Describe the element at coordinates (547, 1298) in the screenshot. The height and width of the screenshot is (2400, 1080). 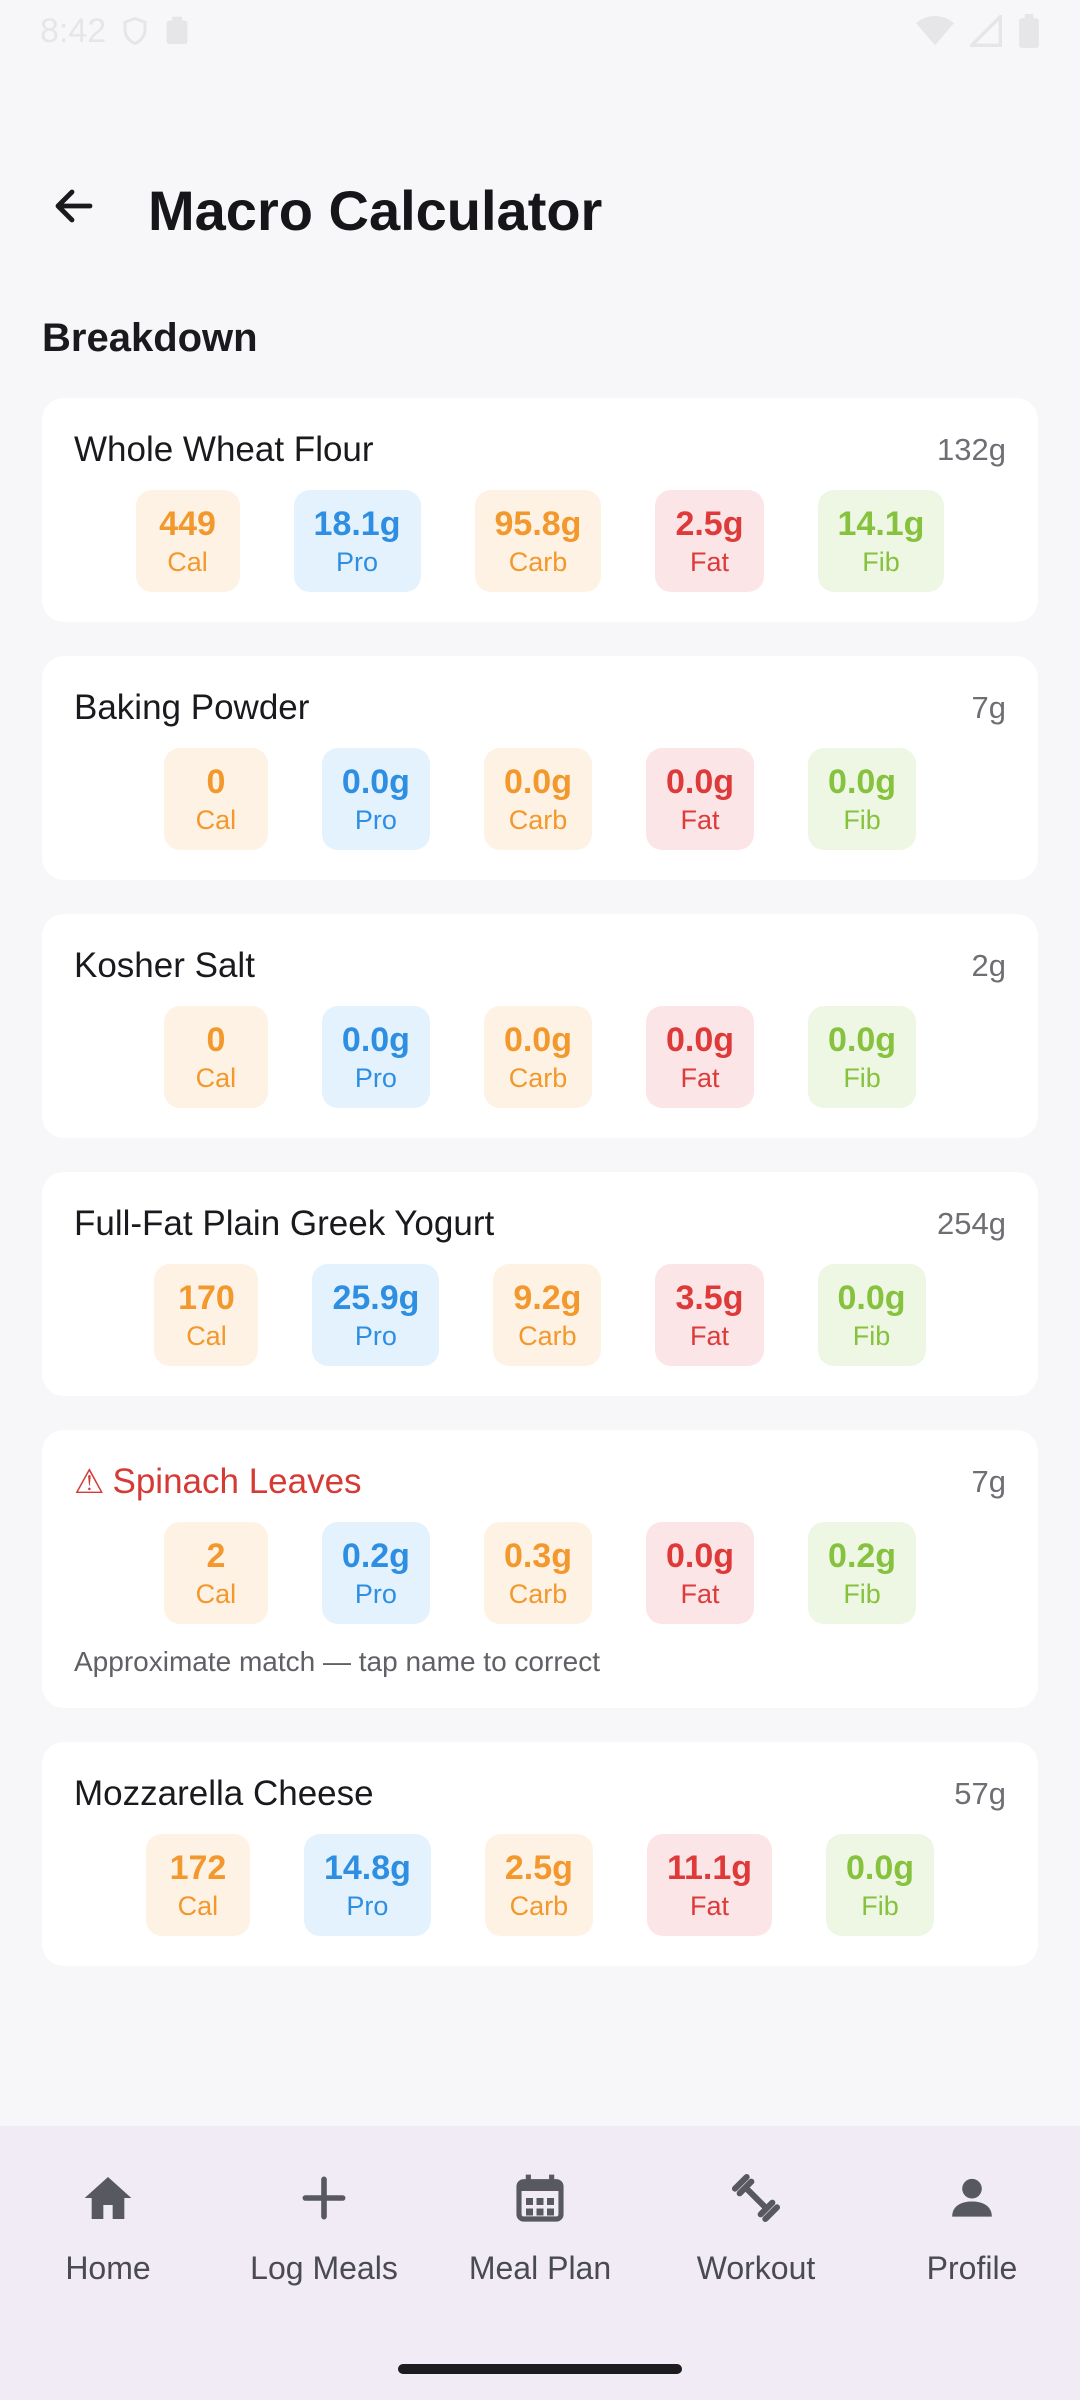
I see `carbs-value: 9.2g` at that location.